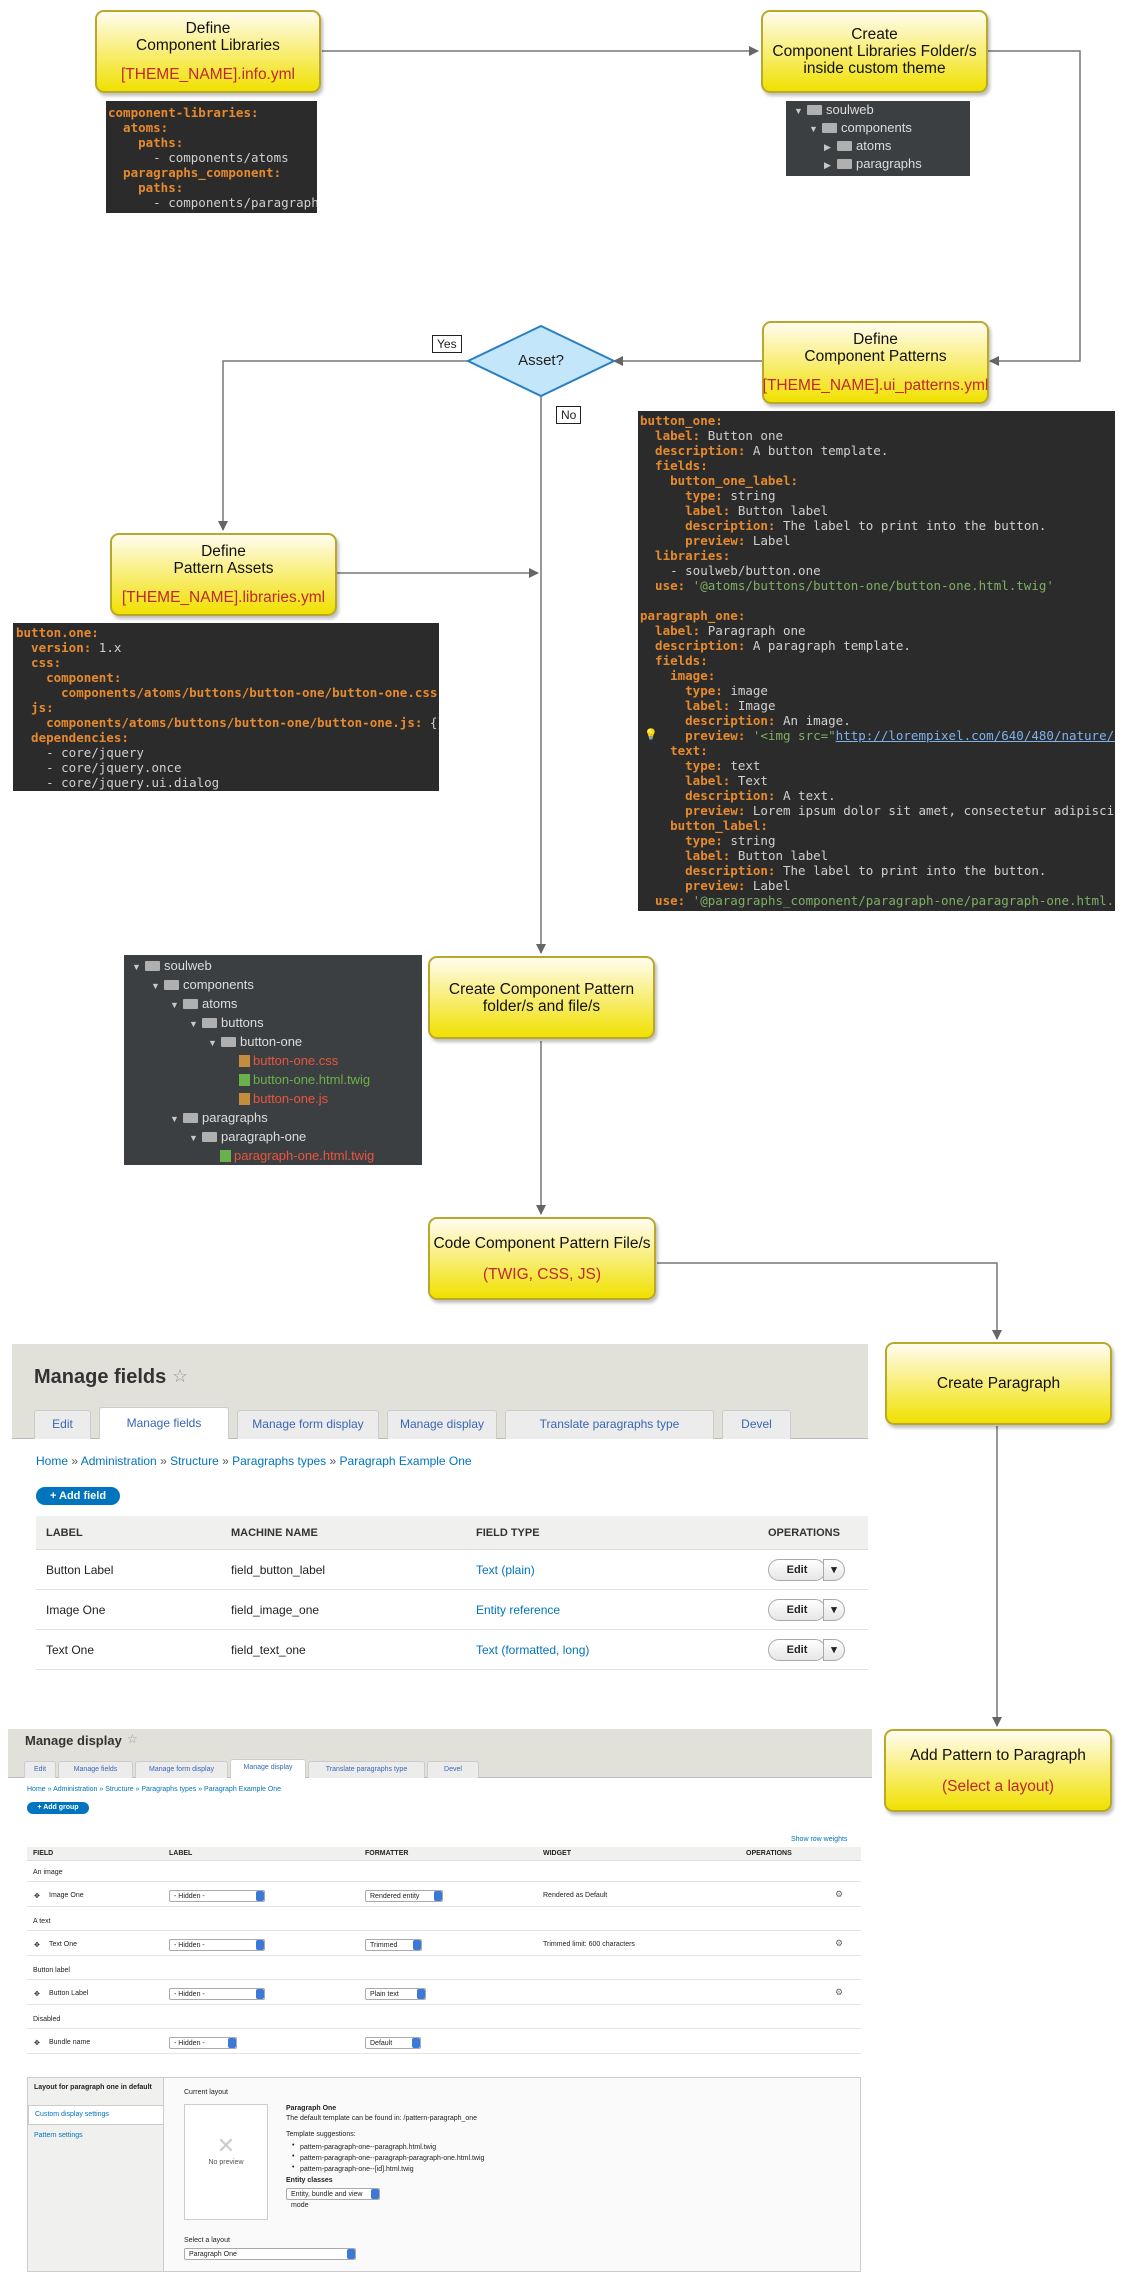  Describe the element at coordinates (298, 1080) in the screenshot. I see `tree-item: button-one.html.twig` at that location.